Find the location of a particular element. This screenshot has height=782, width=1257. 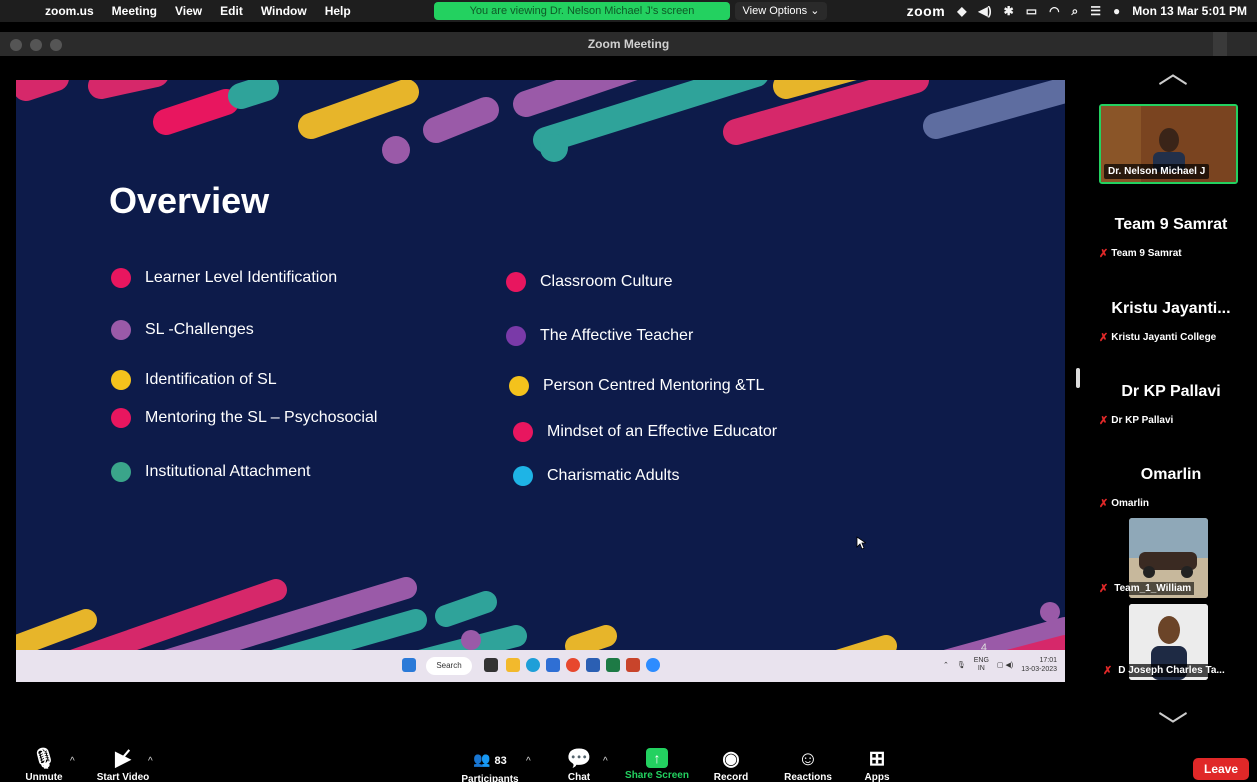

bullet-text: Charismatic Adults is located at coordinates (613, 475).